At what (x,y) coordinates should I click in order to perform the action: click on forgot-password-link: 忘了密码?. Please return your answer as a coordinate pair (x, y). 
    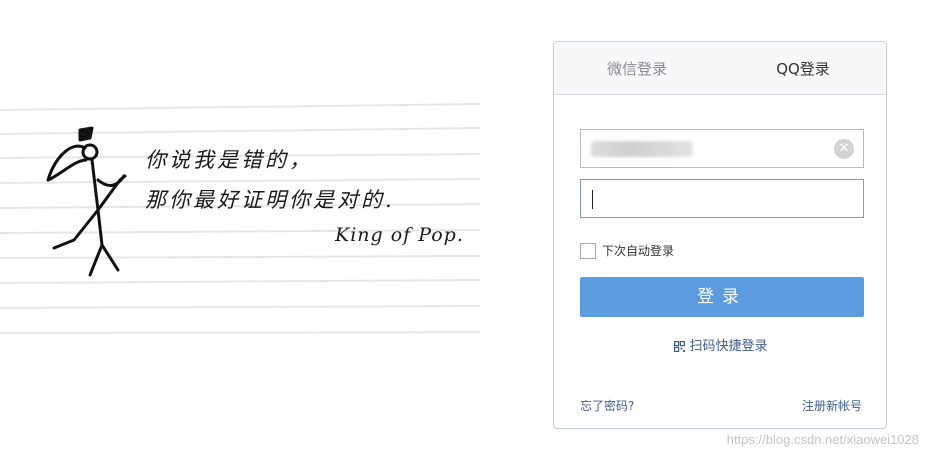
    Looking at the image, I should click on (607, 405).